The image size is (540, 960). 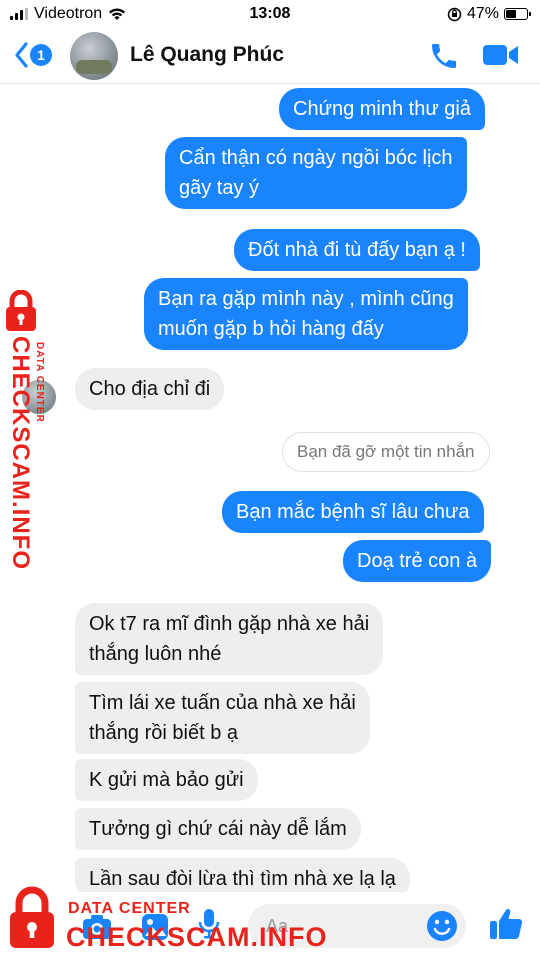 I want to click on message-text: Tìm lái xe tuấn của nhà xe hải, so click(x=222, y=703).